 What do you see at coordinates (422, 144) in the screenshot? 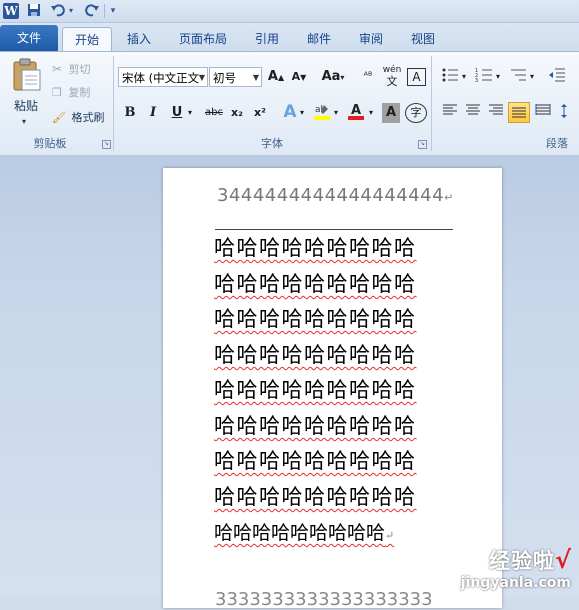
I see `font-dialog-launcher-icon: ↘` at bounding box center [422, 144].